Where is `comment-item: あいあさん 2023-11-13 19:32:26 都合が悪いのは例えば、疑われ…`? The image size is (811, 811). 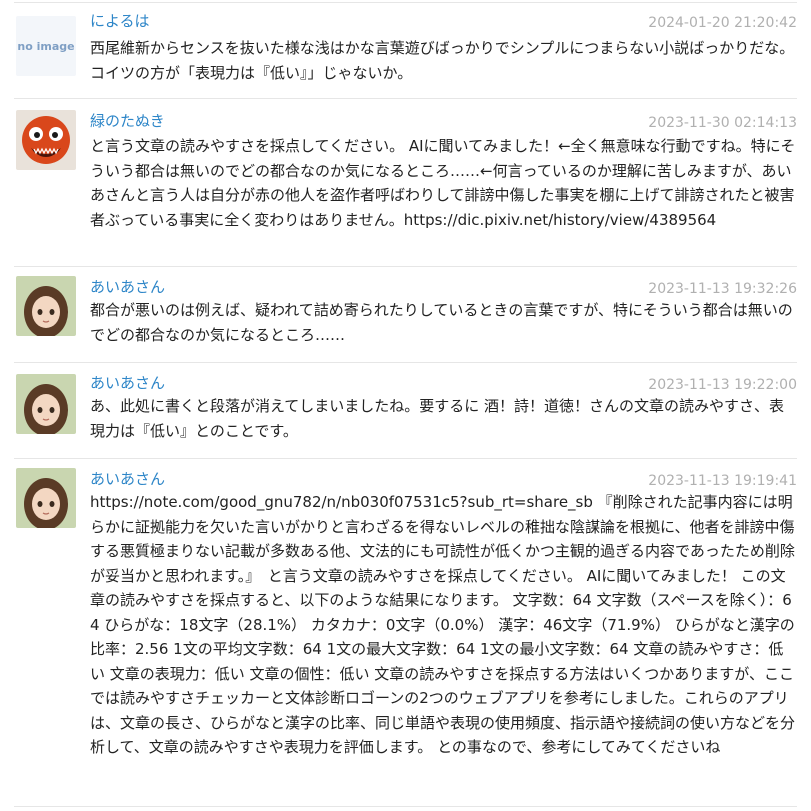 comment-item: あいあさん 2023-11-13 19:32:26 都合が悪いのは例えば、疑われ… is located at coordinates (405, 314).